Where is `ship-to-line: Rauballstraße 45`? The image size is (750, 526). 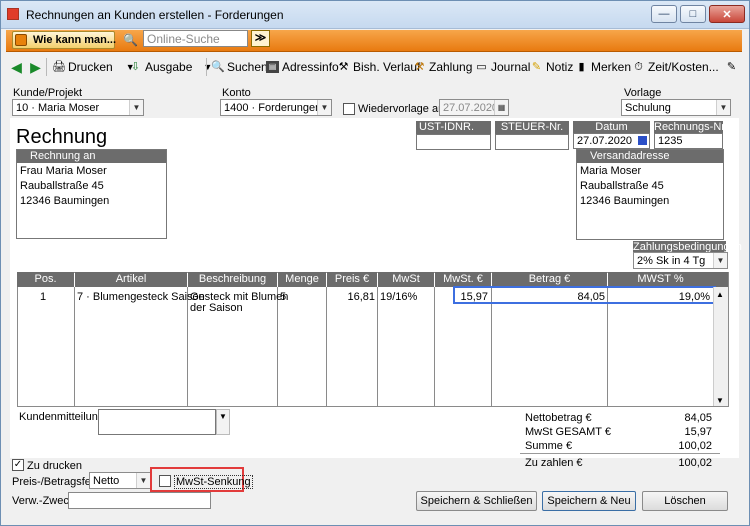 ship-to-line: Rauballstraße 45 is located at coordinates (622, 186).